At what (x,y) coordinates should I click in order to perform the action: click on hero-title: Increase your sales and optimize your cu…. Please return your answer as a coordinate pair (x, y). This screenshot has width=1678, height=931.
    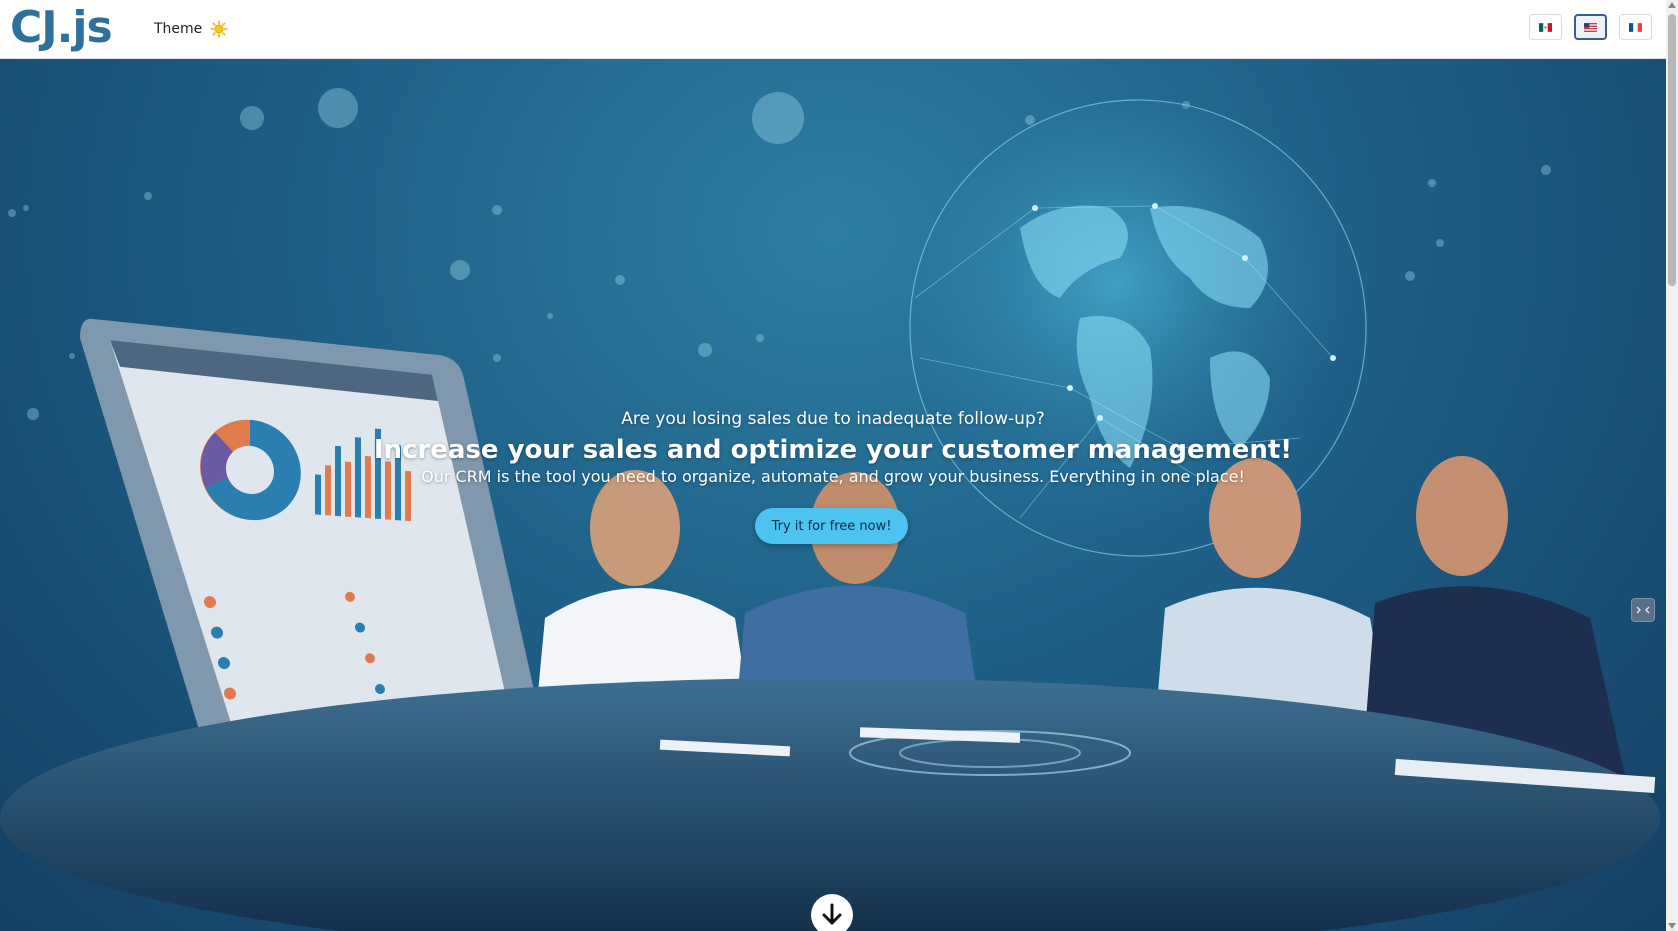
    Looking at the image, I should click on (833, 450).